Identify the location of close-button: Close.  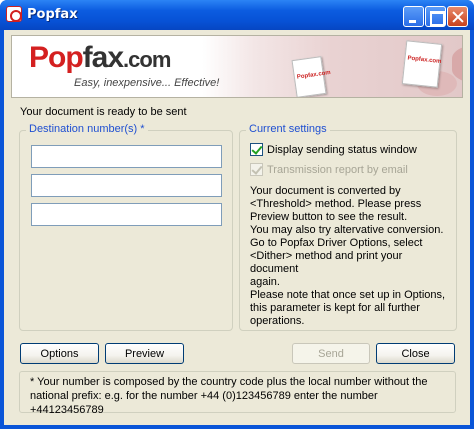
(415, 353).